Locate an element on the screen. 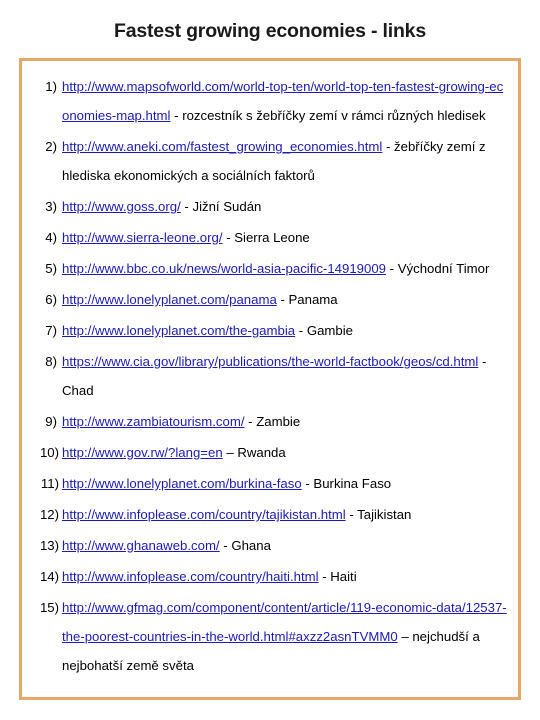 The height and width of the screenshot is (720, 540). list-item-marker: 1) is located at coordinates (51, 86).